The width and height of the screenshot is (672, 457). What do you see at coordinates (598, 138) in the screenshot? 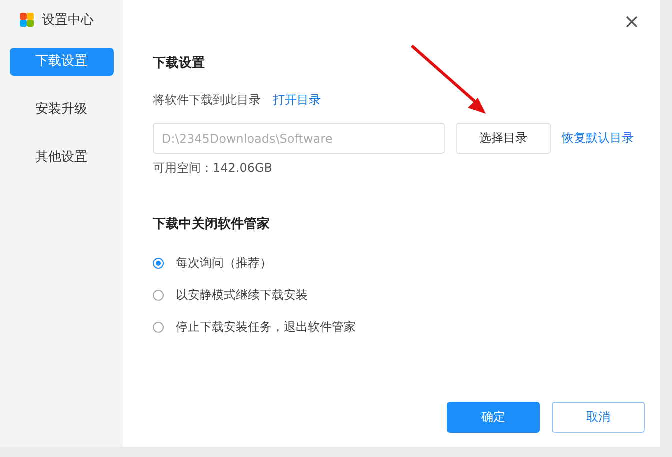
I see `reset-folder-link: 恢复默认目录` at bounding box center [598, 138].